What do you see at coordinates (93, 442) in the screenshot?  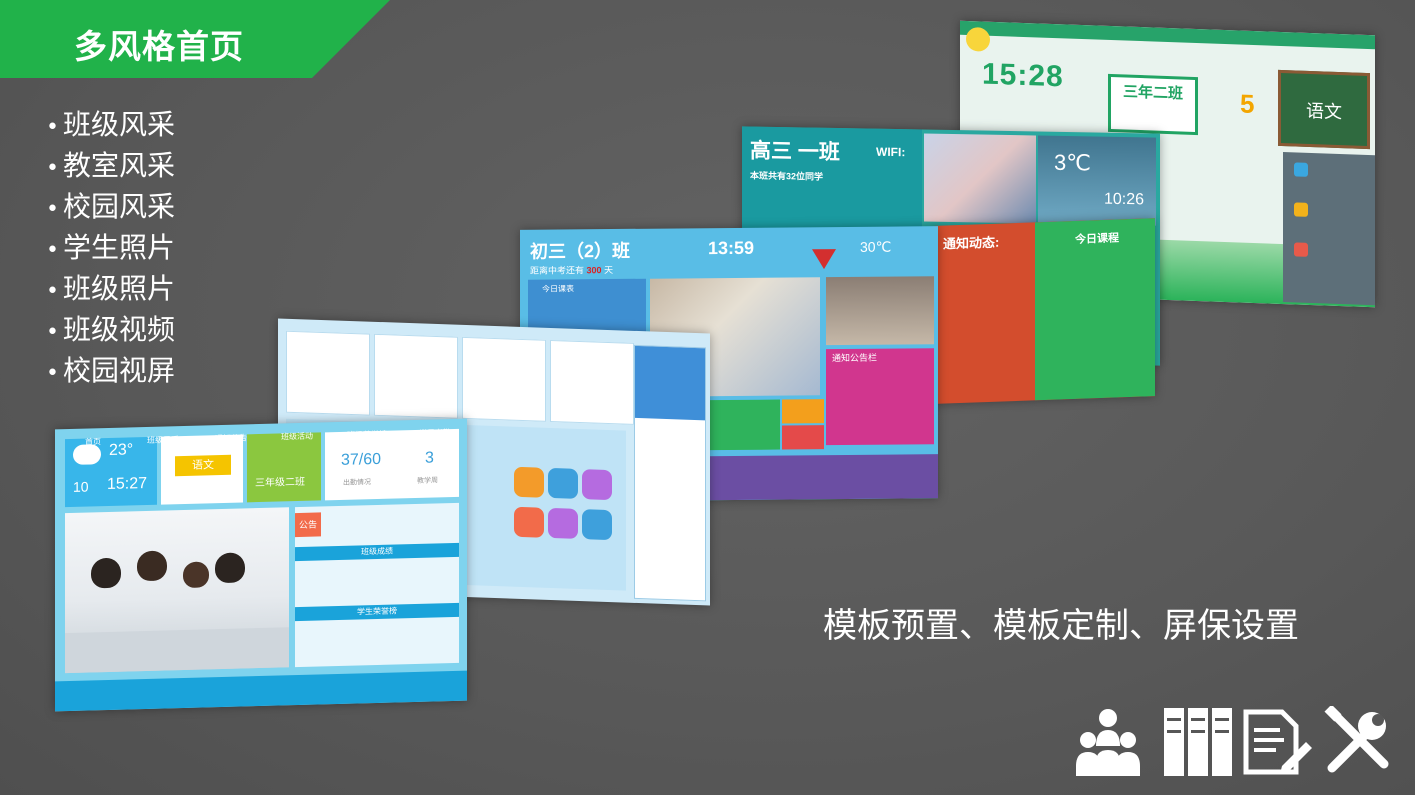 I see `nav-item: 首页` at bounding box center [93, 442].